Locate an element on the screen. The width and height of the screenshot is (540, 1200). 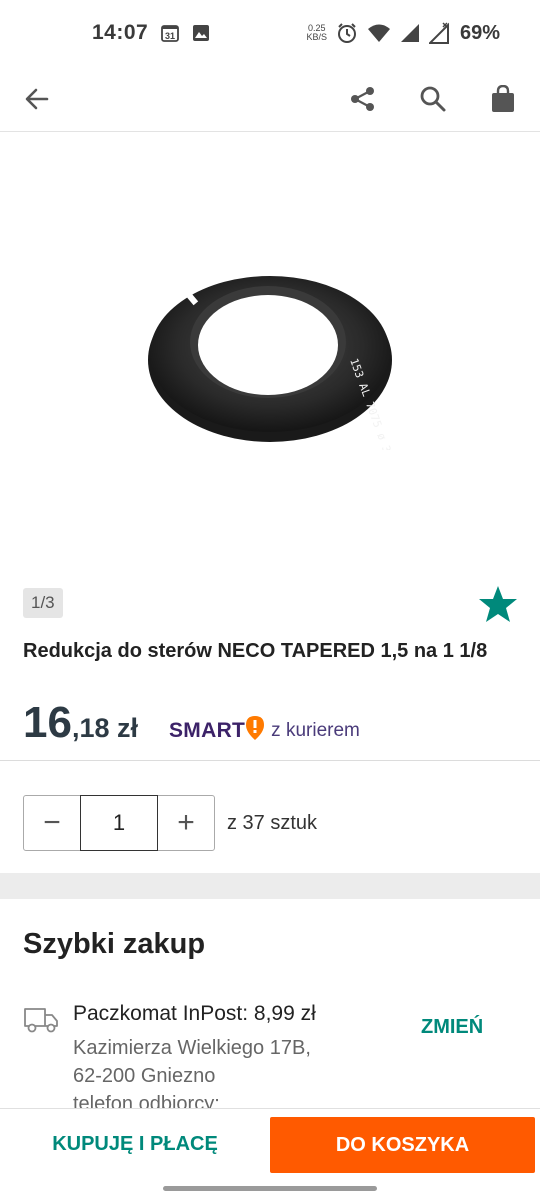
address-line-1: Kazimierza Wielkiego 17B, is located at coordinates (192, 1048).